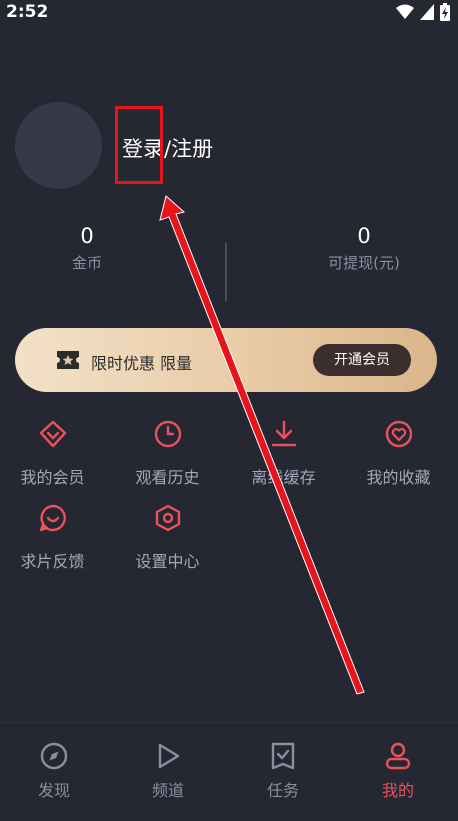 The width and height of the screenshot is (458, 821). Describe the element at coordinates (226, 360) in the screenshot. I see `vip-banner: 限时优惠 限量 开通会员` at that location.